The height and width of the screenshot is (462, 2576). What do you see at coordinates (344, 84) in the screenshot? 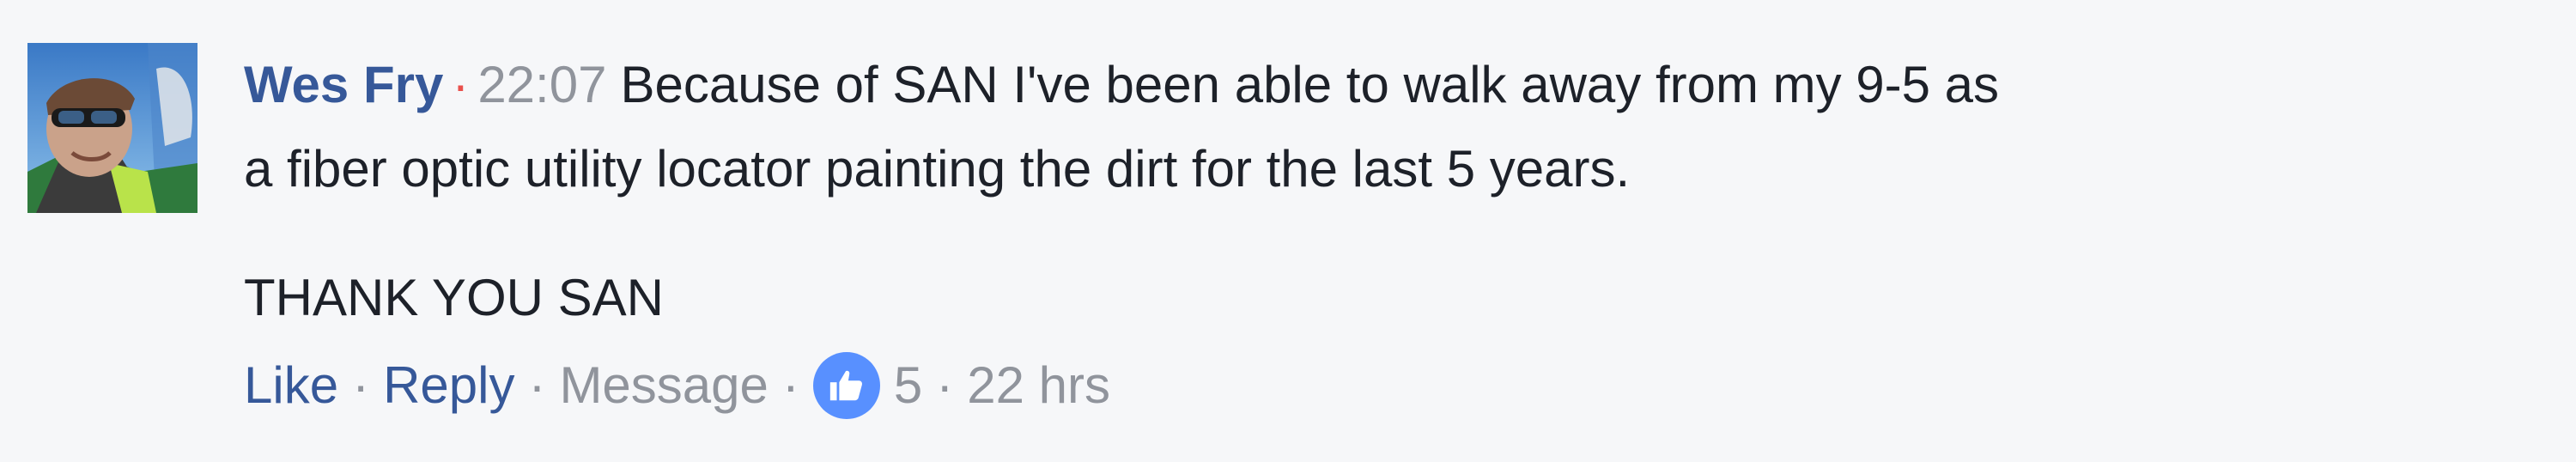
I see `author-name-link: Wes Fry` at bounding box center [344, 84].